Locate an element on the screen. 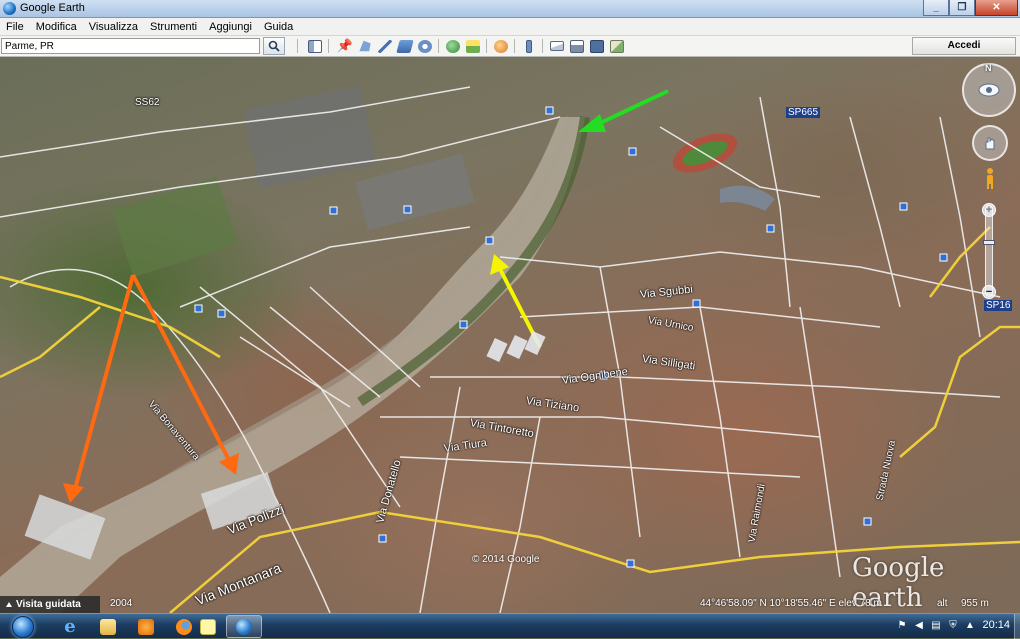  start-button is located at coordinates (23, 626).